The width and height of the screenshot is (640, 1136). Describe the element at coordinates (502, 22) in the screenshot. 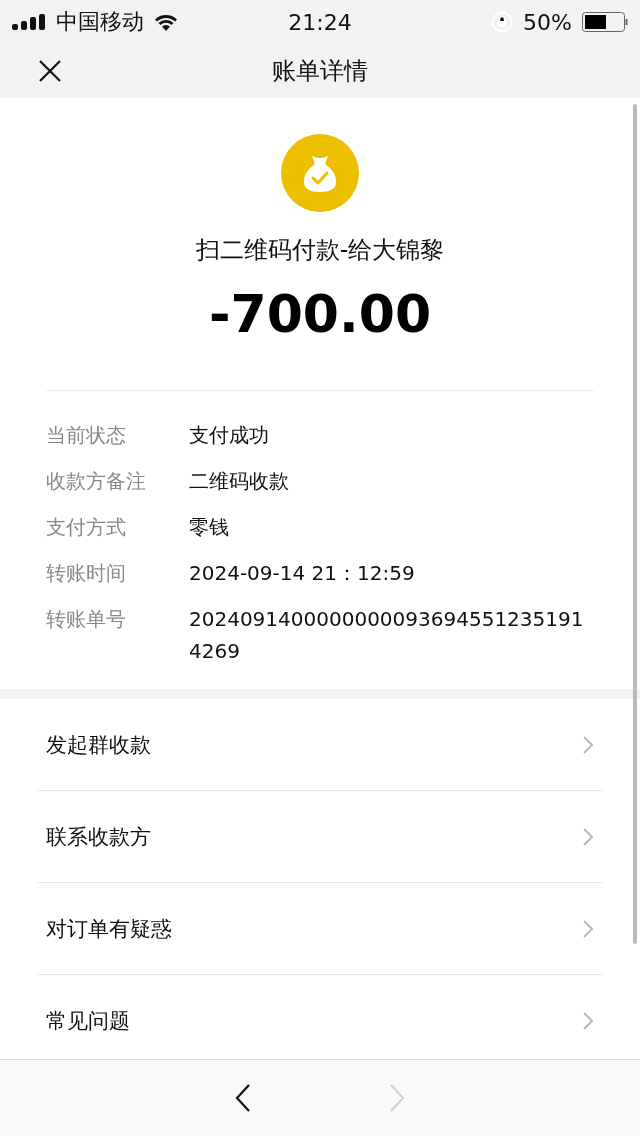

I see `rotation-lock-icon` at that location.